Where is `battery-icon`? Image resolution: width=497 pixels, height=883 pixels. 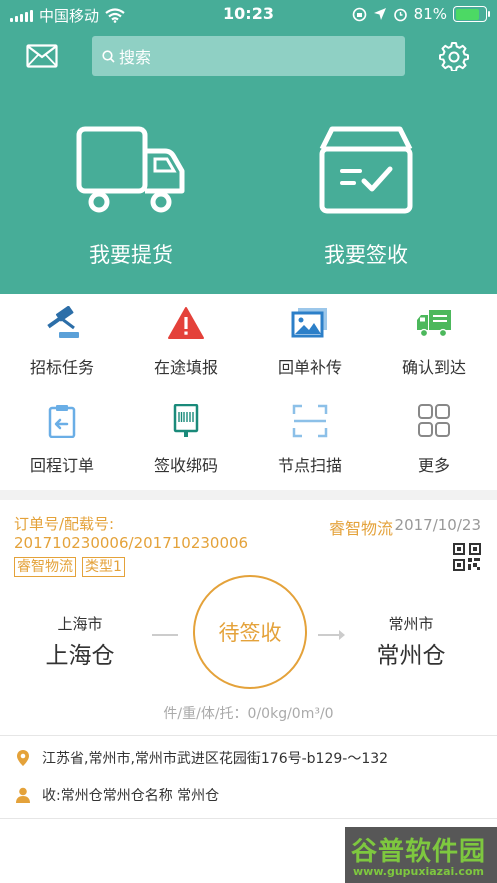
battery-icon is located at coordinates (471, 14).